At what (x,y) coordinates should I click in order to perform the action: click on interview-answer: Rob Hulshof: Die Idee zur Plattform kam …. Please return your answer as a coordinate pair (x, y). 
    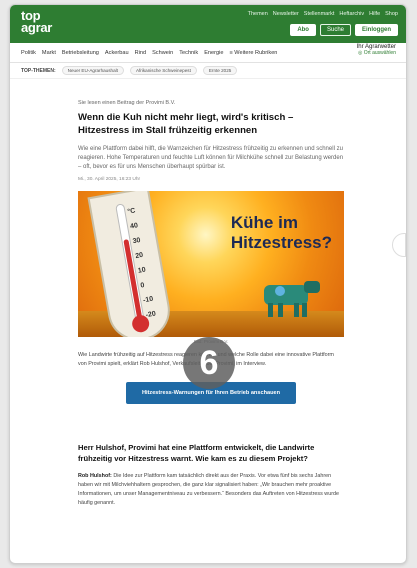
    Looking at the image, I should click on (211, 490).